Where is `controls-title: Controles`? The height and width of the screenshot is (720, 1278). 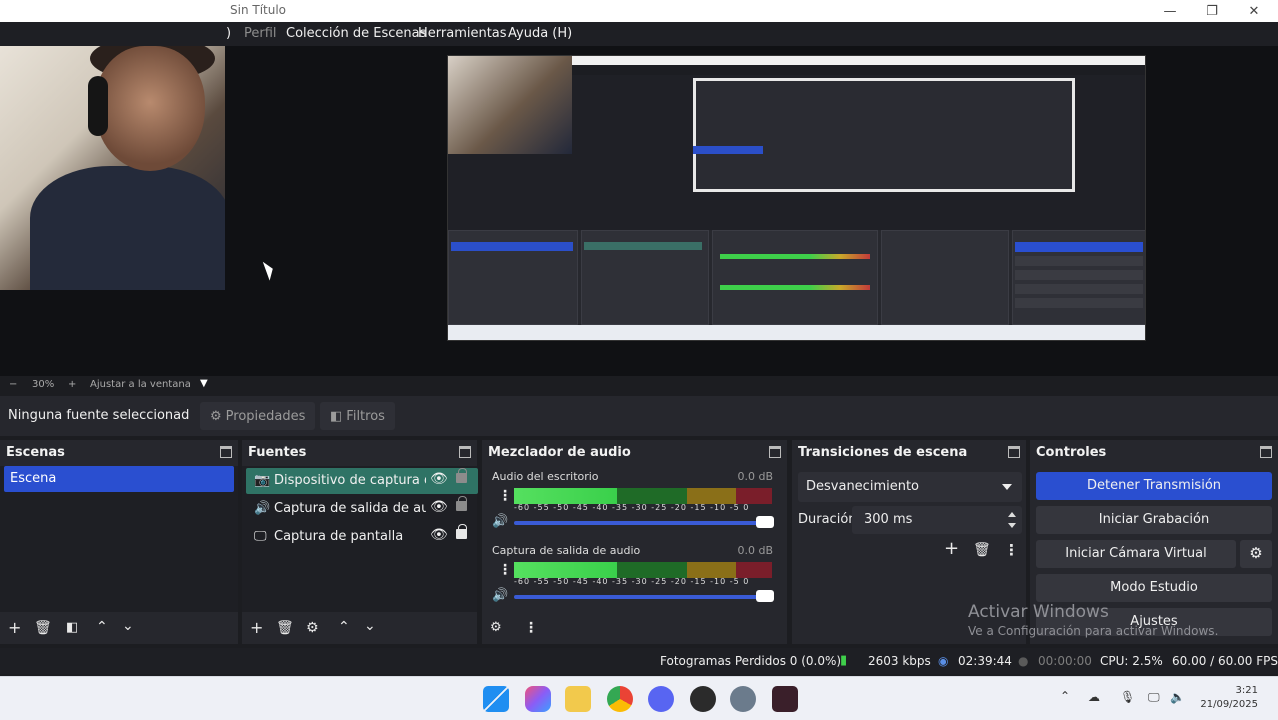 controls-title: Controles is located at coordinates (1071, 452).